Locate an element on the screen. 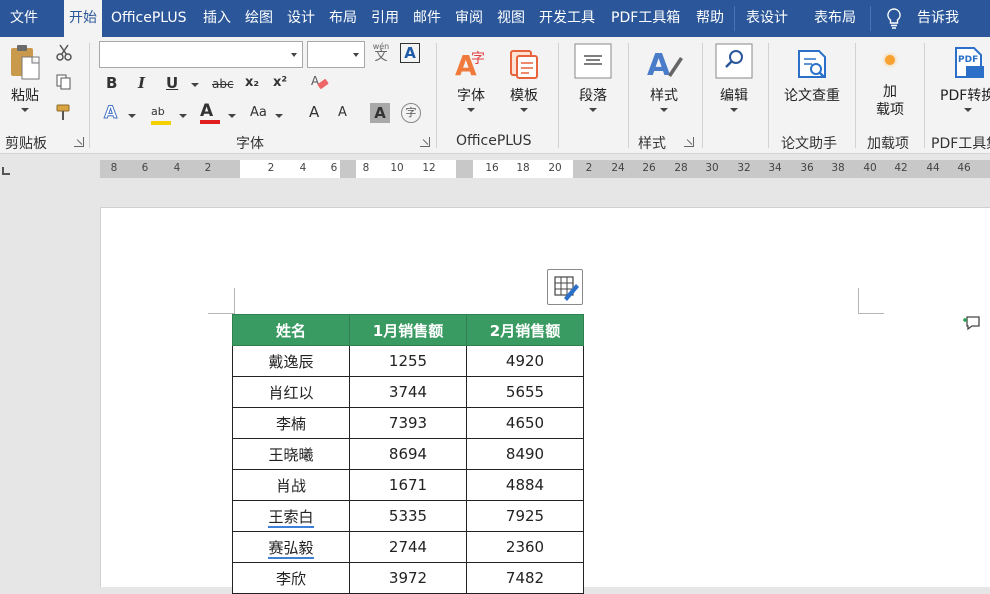 This screenshot has height=594, width=990. italic-button: I is located at coordinates (141, 83).